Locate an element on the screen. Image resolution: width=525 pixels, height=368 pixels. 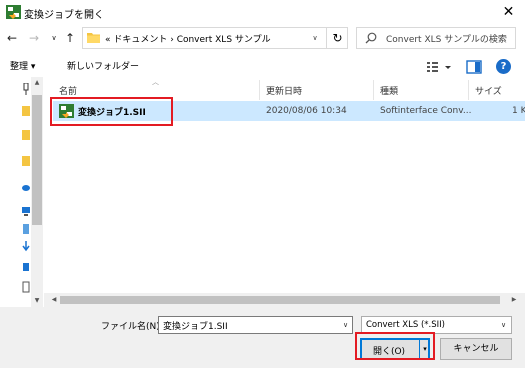
preview-pane-icon is located at coordinates (474, 67).